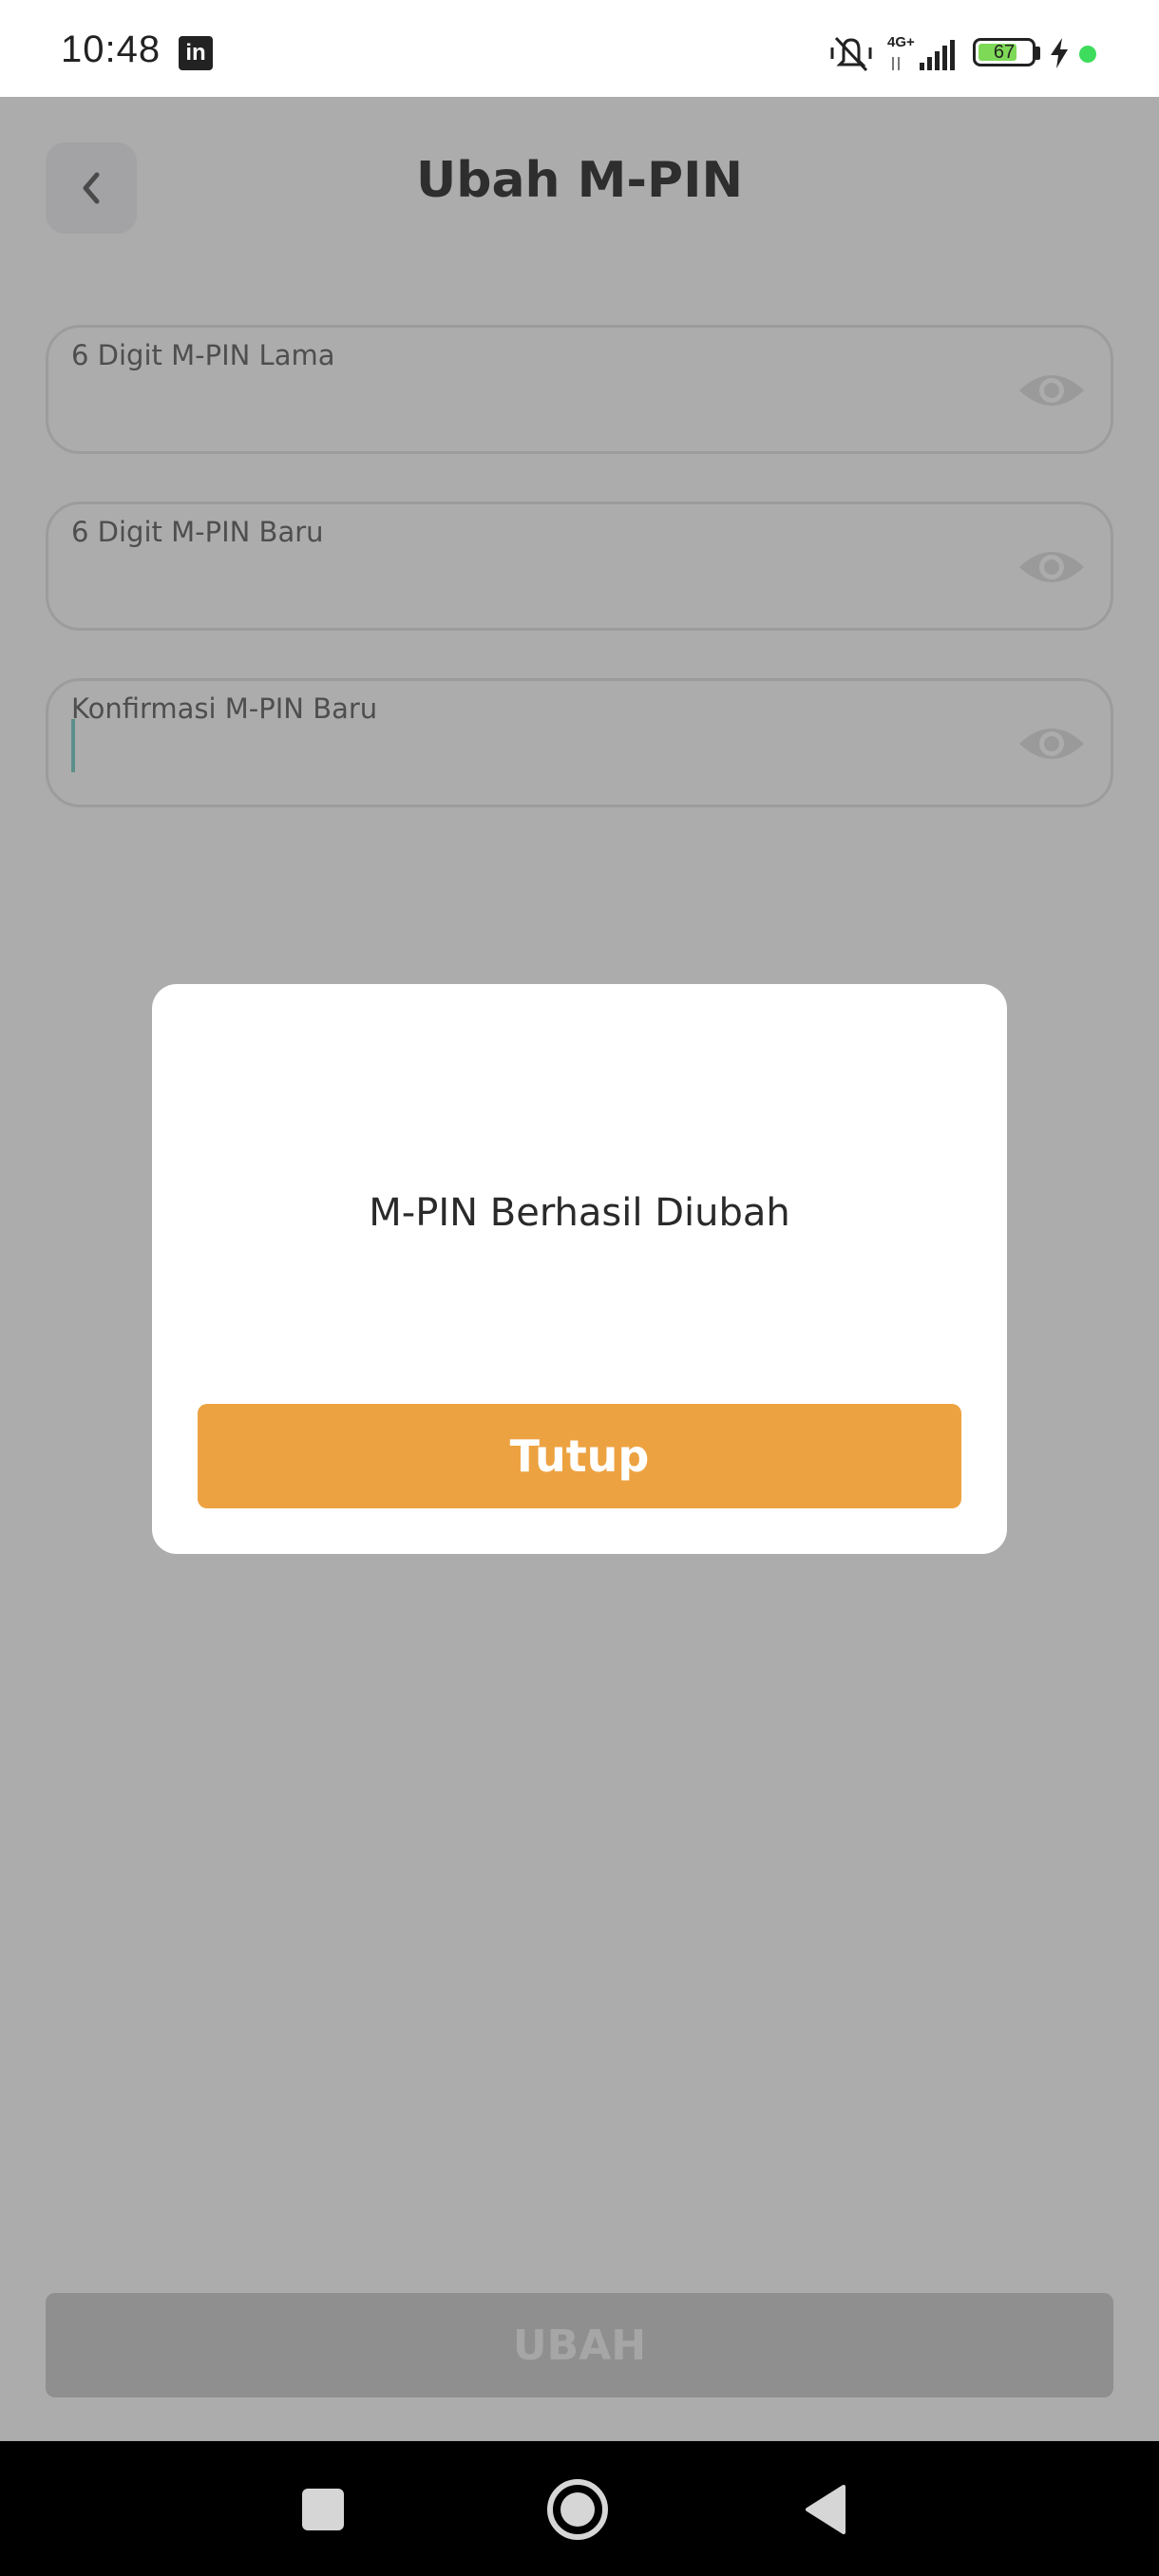  I want to click on signal-icon: 4G+, so click(925, 53).